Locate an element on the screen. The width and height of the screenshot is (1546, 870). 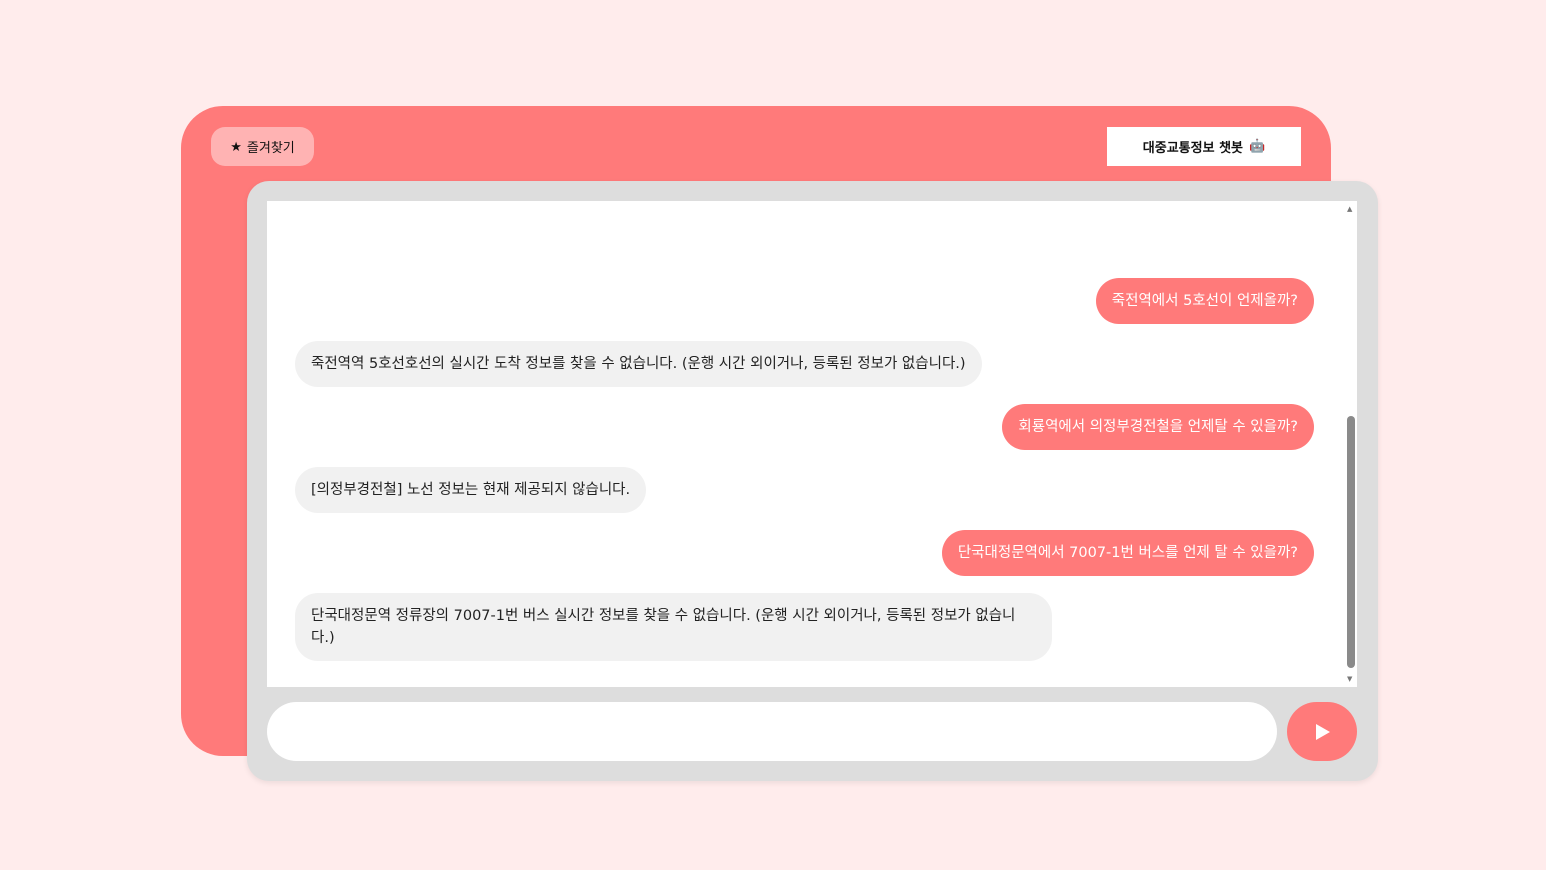
user-message: 죽전역에서 5호선이 언제올까? is located at coordinates (1204, 301).